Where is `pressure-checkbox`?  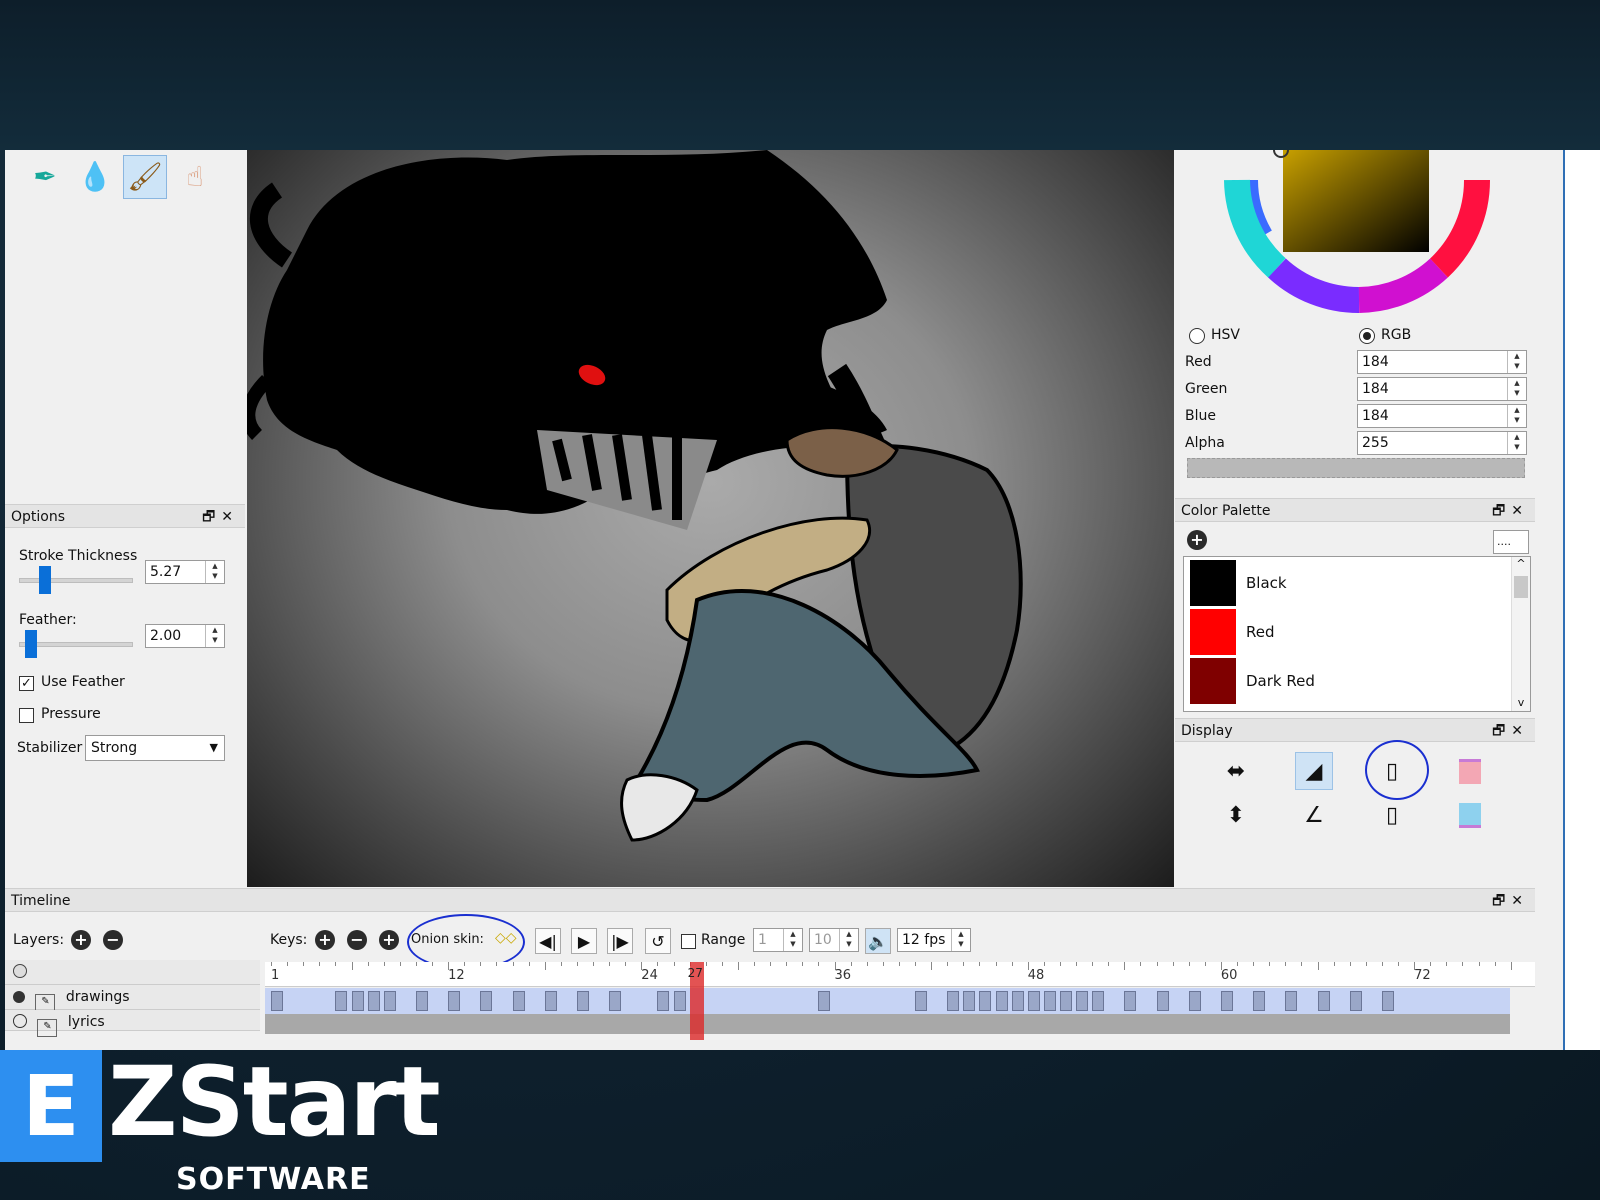
pressure-checkbox is located at coordinates (26, 715).